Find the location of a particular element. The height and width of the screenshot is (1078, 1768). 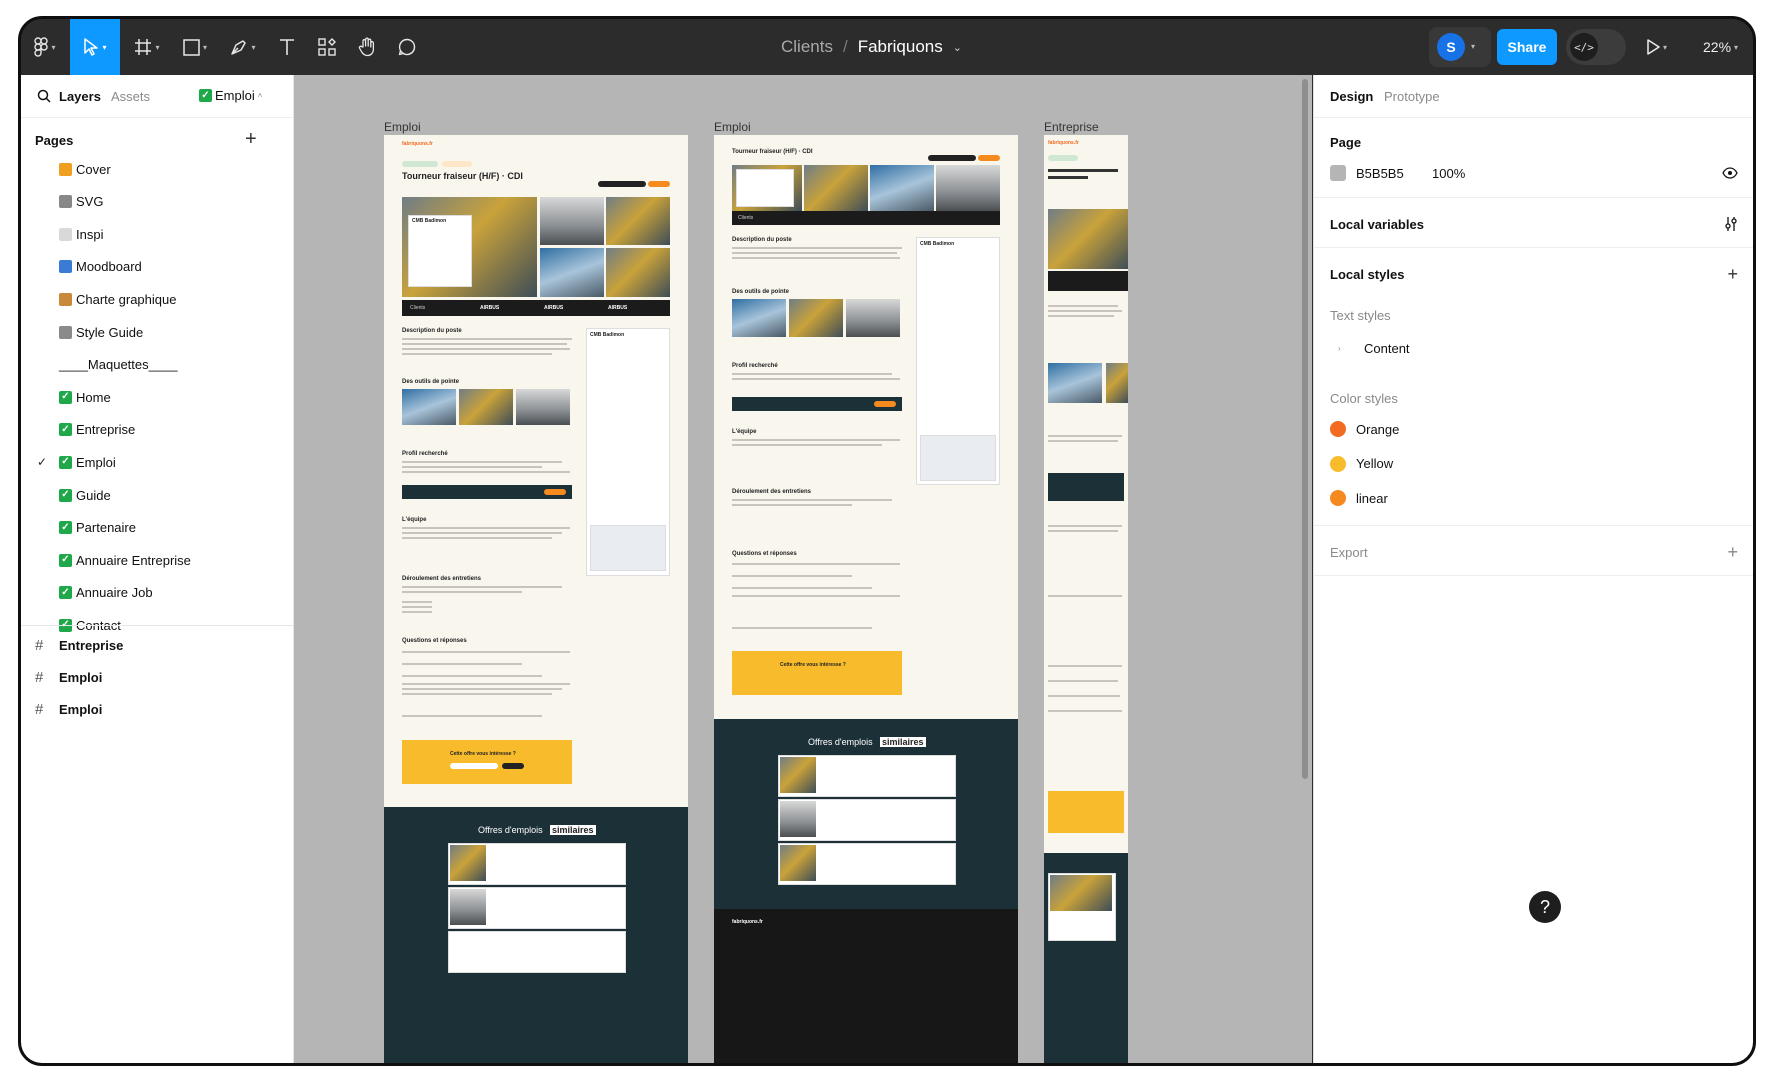

page-color-hex: B5B5B5 is located at coordinates (1394, 173).